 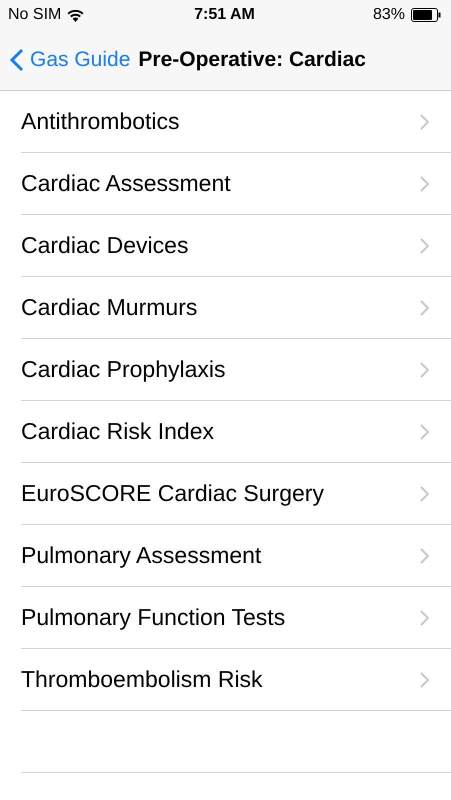 What do you see at coordinates (236, 494) in the screenshot?
I see `list-item: EuroSCORE Cardiac Surgery` at bounding box center [236, 494].